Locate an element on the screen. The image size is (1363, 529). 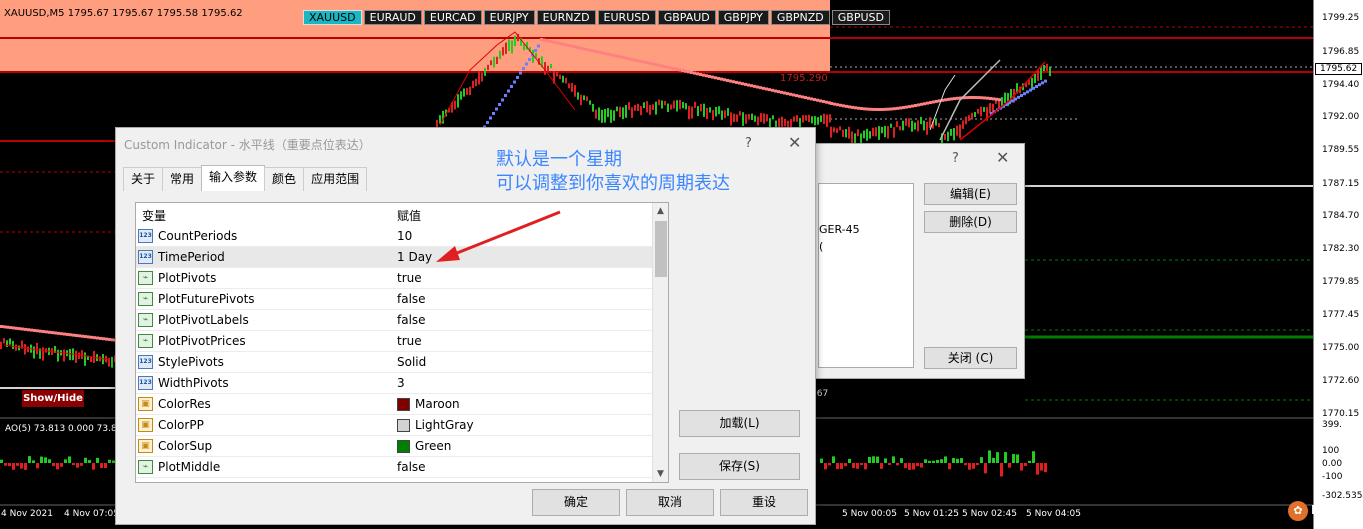
param-name: WidthPivots is located at coordinates (193, 383).